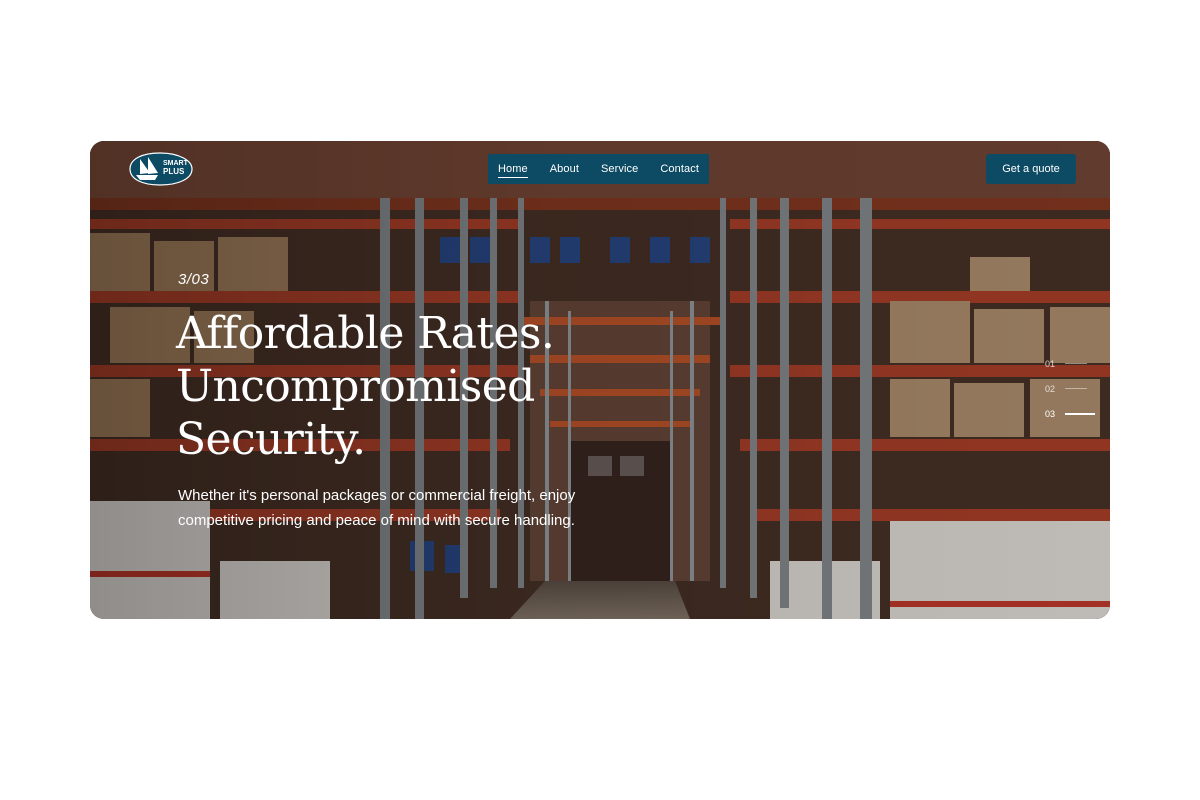 The width and height of the screenshot is (1200, 800). I want to click on slide-indicator-label: 02, so click(1050, 388).